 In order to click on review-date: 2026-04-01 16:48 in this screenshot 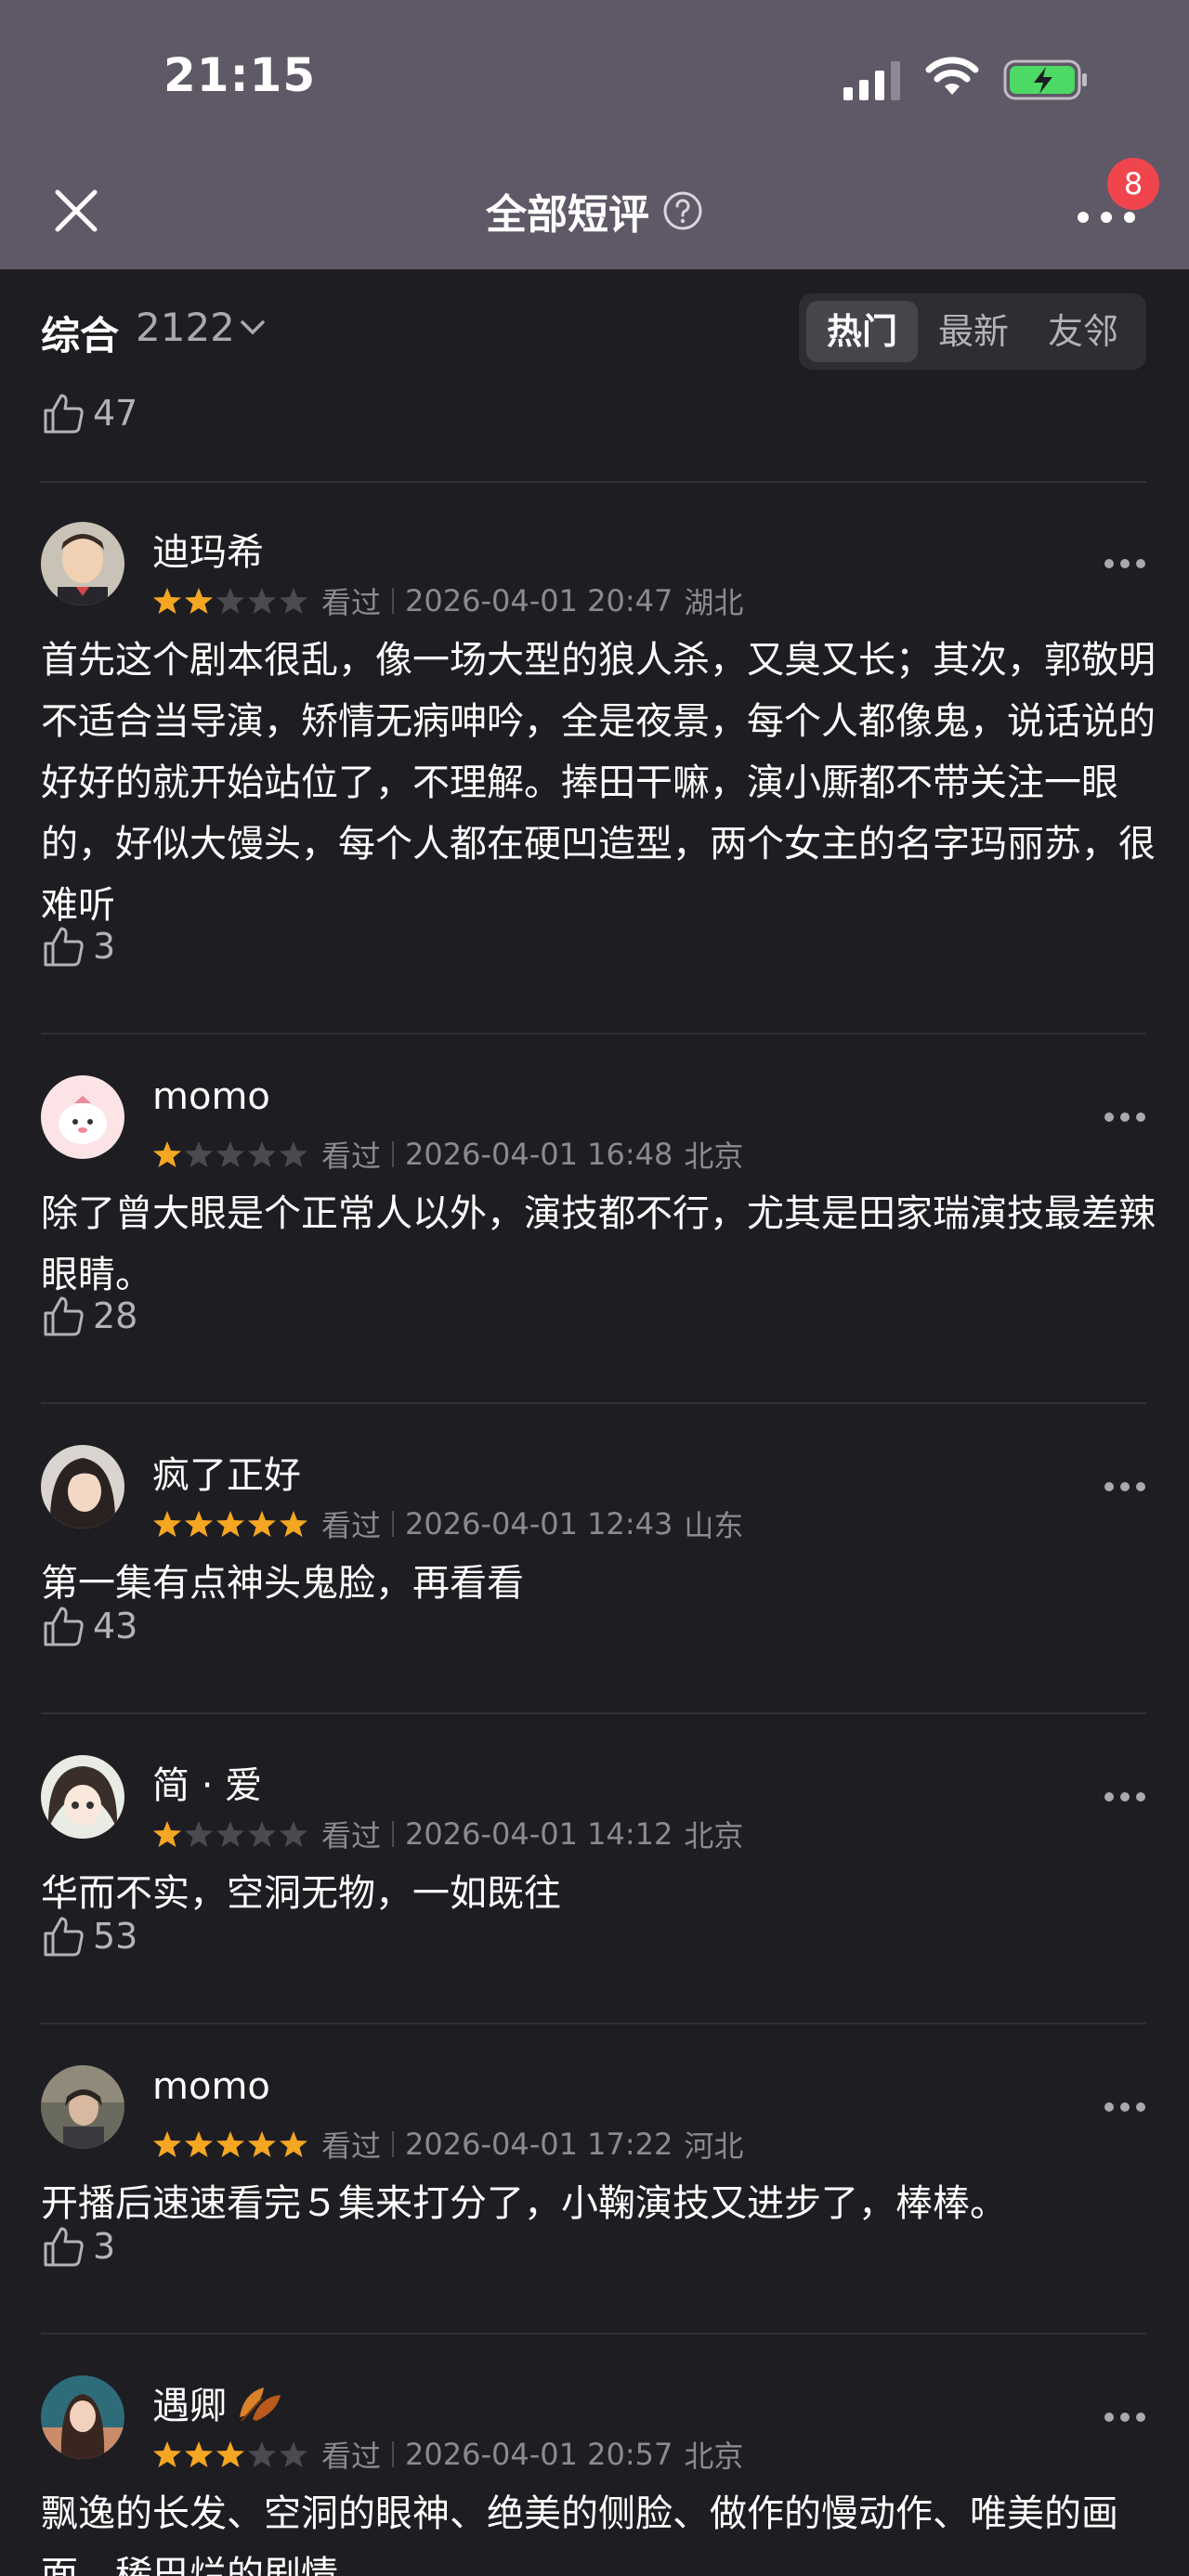, I will do `click(539, 1154)`.